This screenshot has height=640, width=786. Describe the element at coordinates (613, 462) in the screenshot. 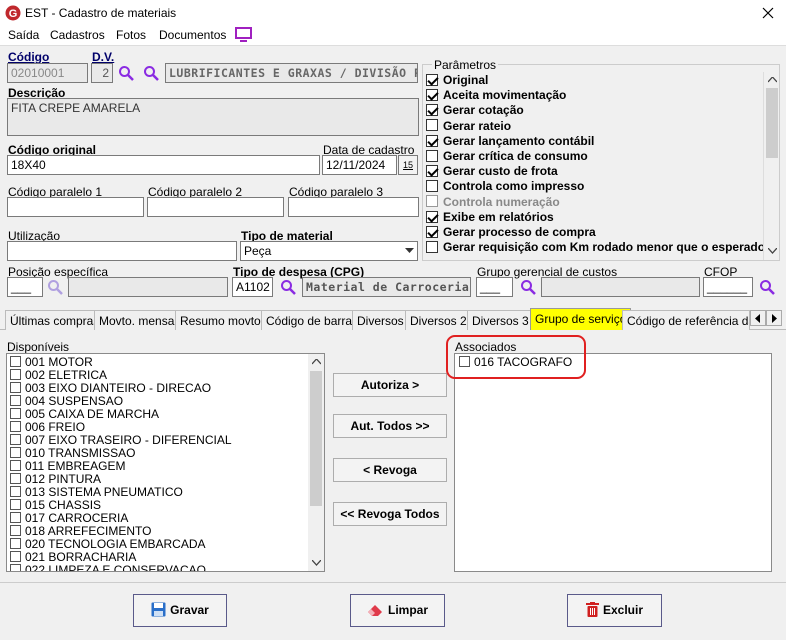

I see `associados-list: 016 TACOGRAFO` at that location.